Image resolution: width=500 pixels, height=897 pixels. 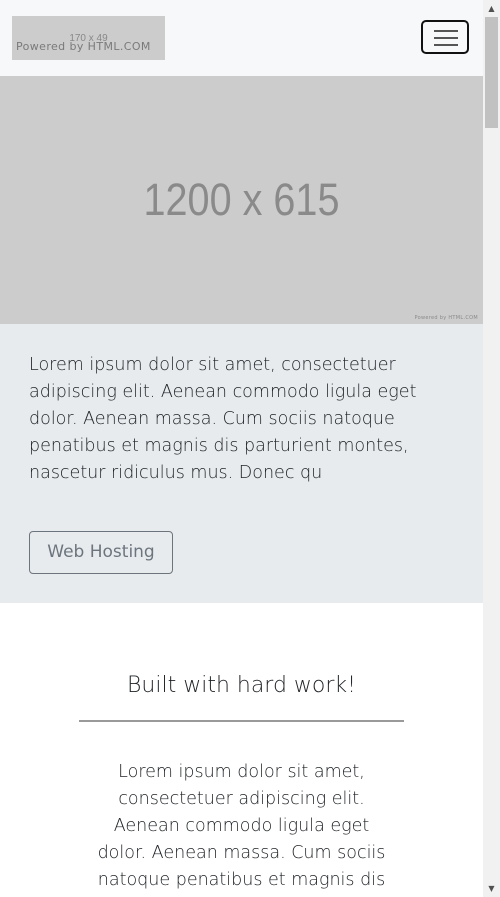 I want to click on navbar: 170 x 49 Powered by HTML.COM, so click(x=241, y=38).